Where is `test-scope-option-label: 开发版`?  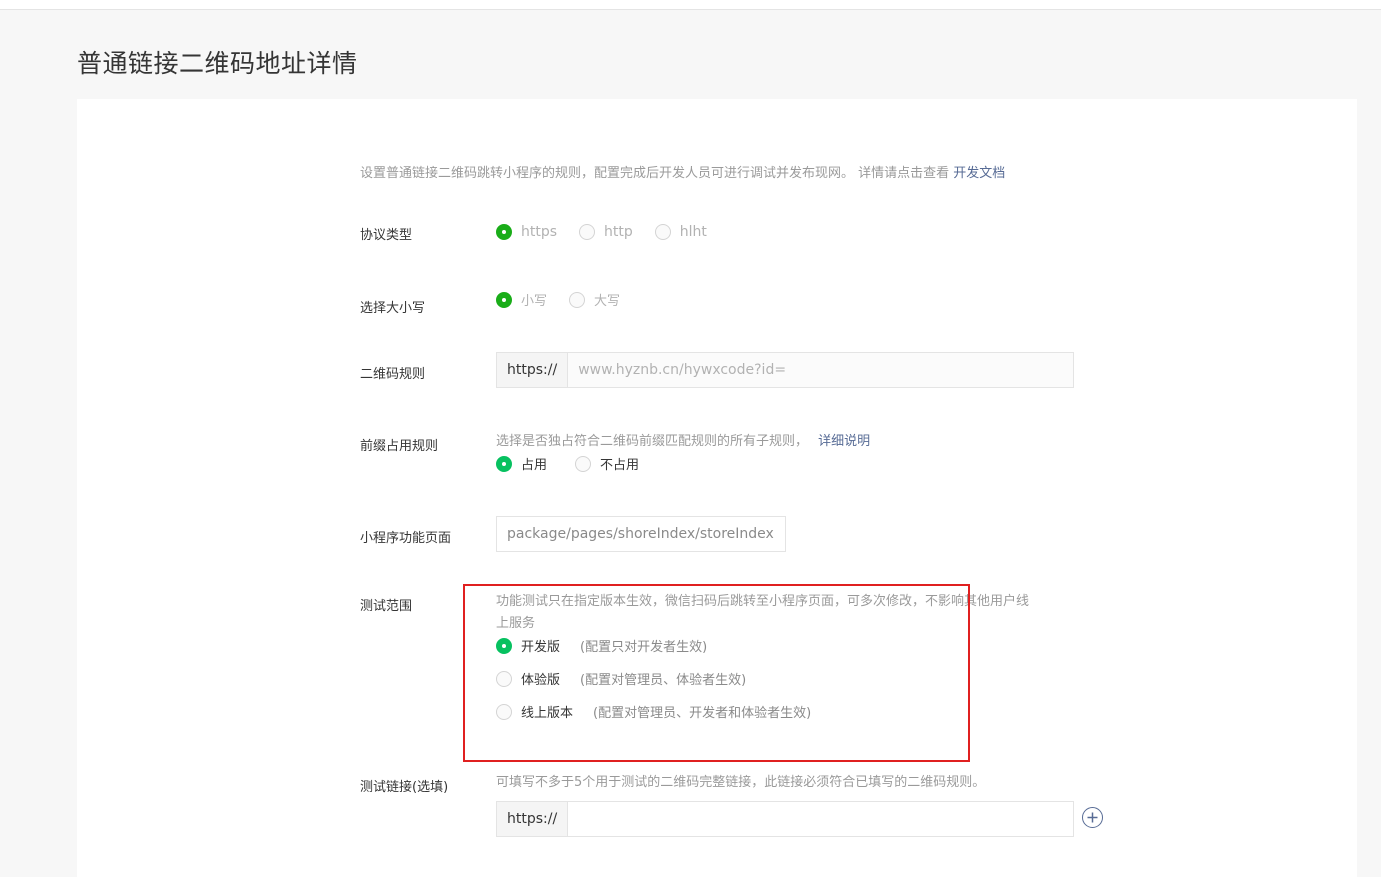 test-scope-option-label: 开发版 is located at coordinates (541, 647).